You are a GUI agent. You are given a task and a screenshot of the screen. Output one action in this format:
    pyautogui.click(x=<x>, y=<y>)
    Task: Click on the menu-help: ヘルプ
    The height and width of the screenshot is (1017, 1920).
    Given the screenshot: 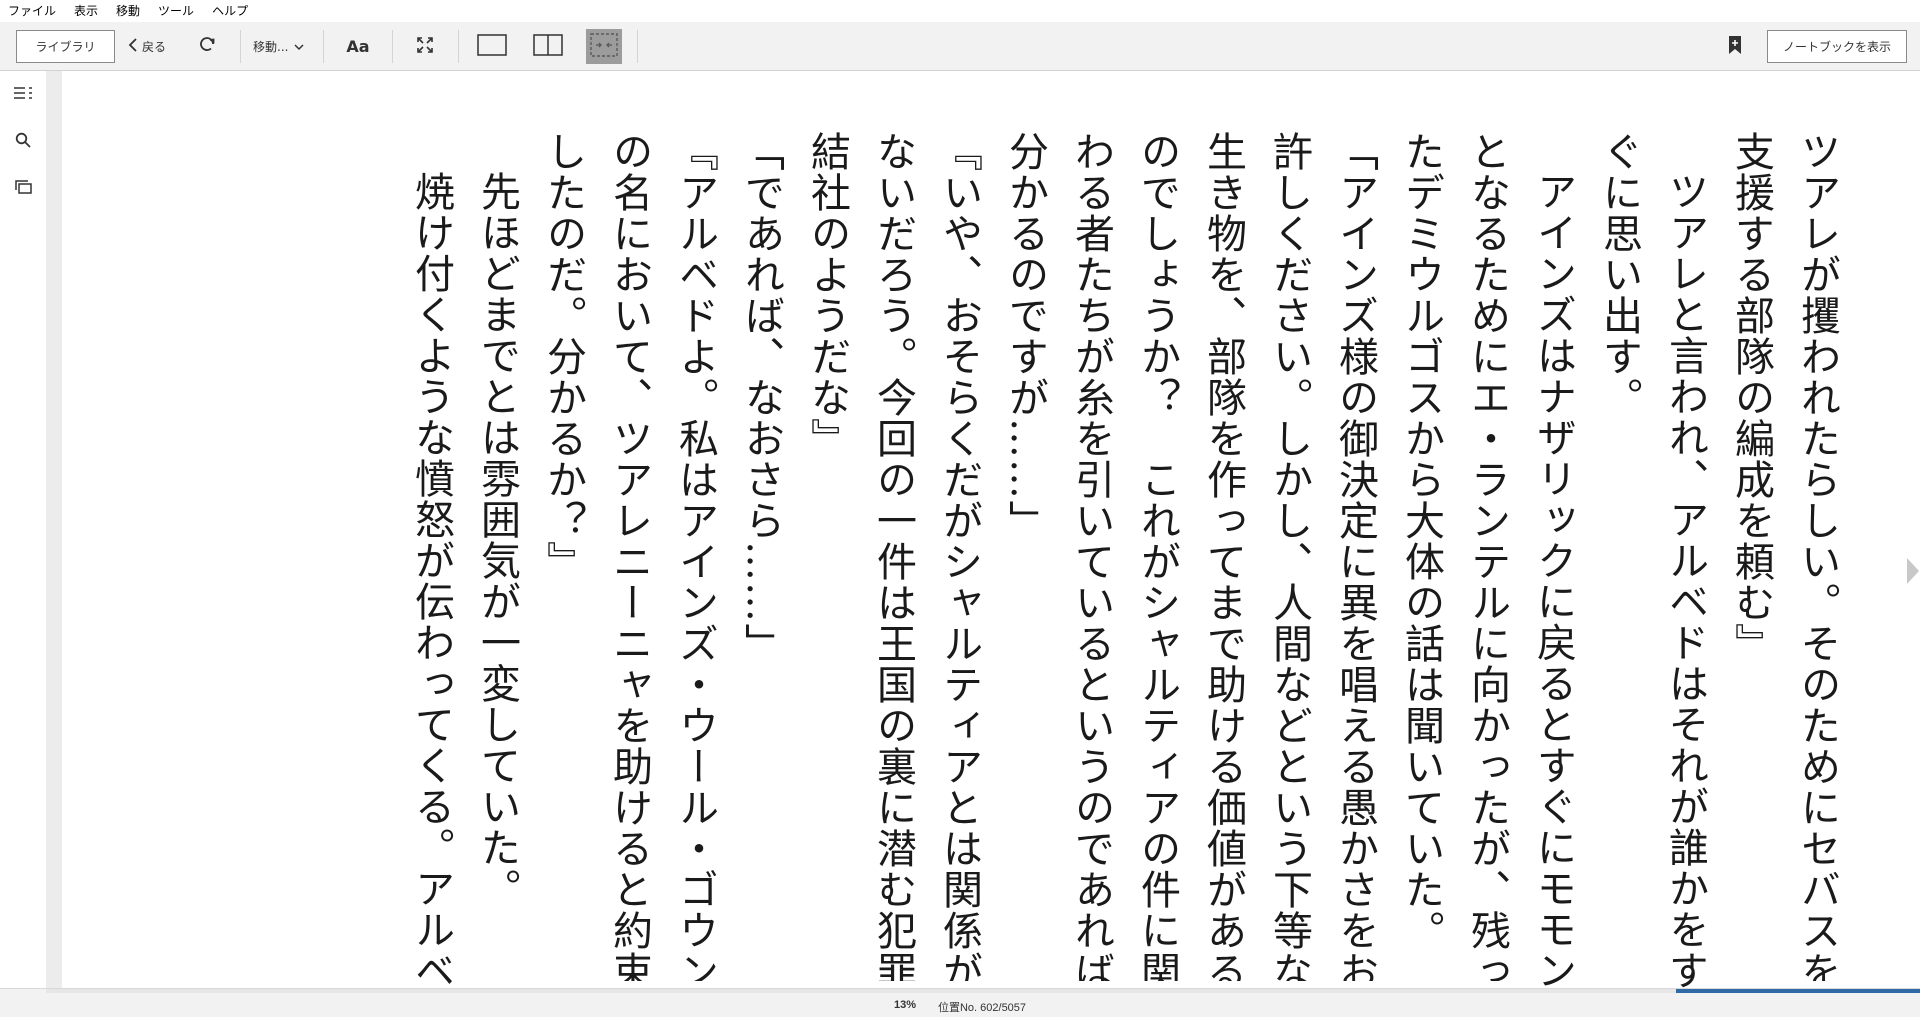 What is the action you would take?
    pyautogui.click(x=230, y=11)
    